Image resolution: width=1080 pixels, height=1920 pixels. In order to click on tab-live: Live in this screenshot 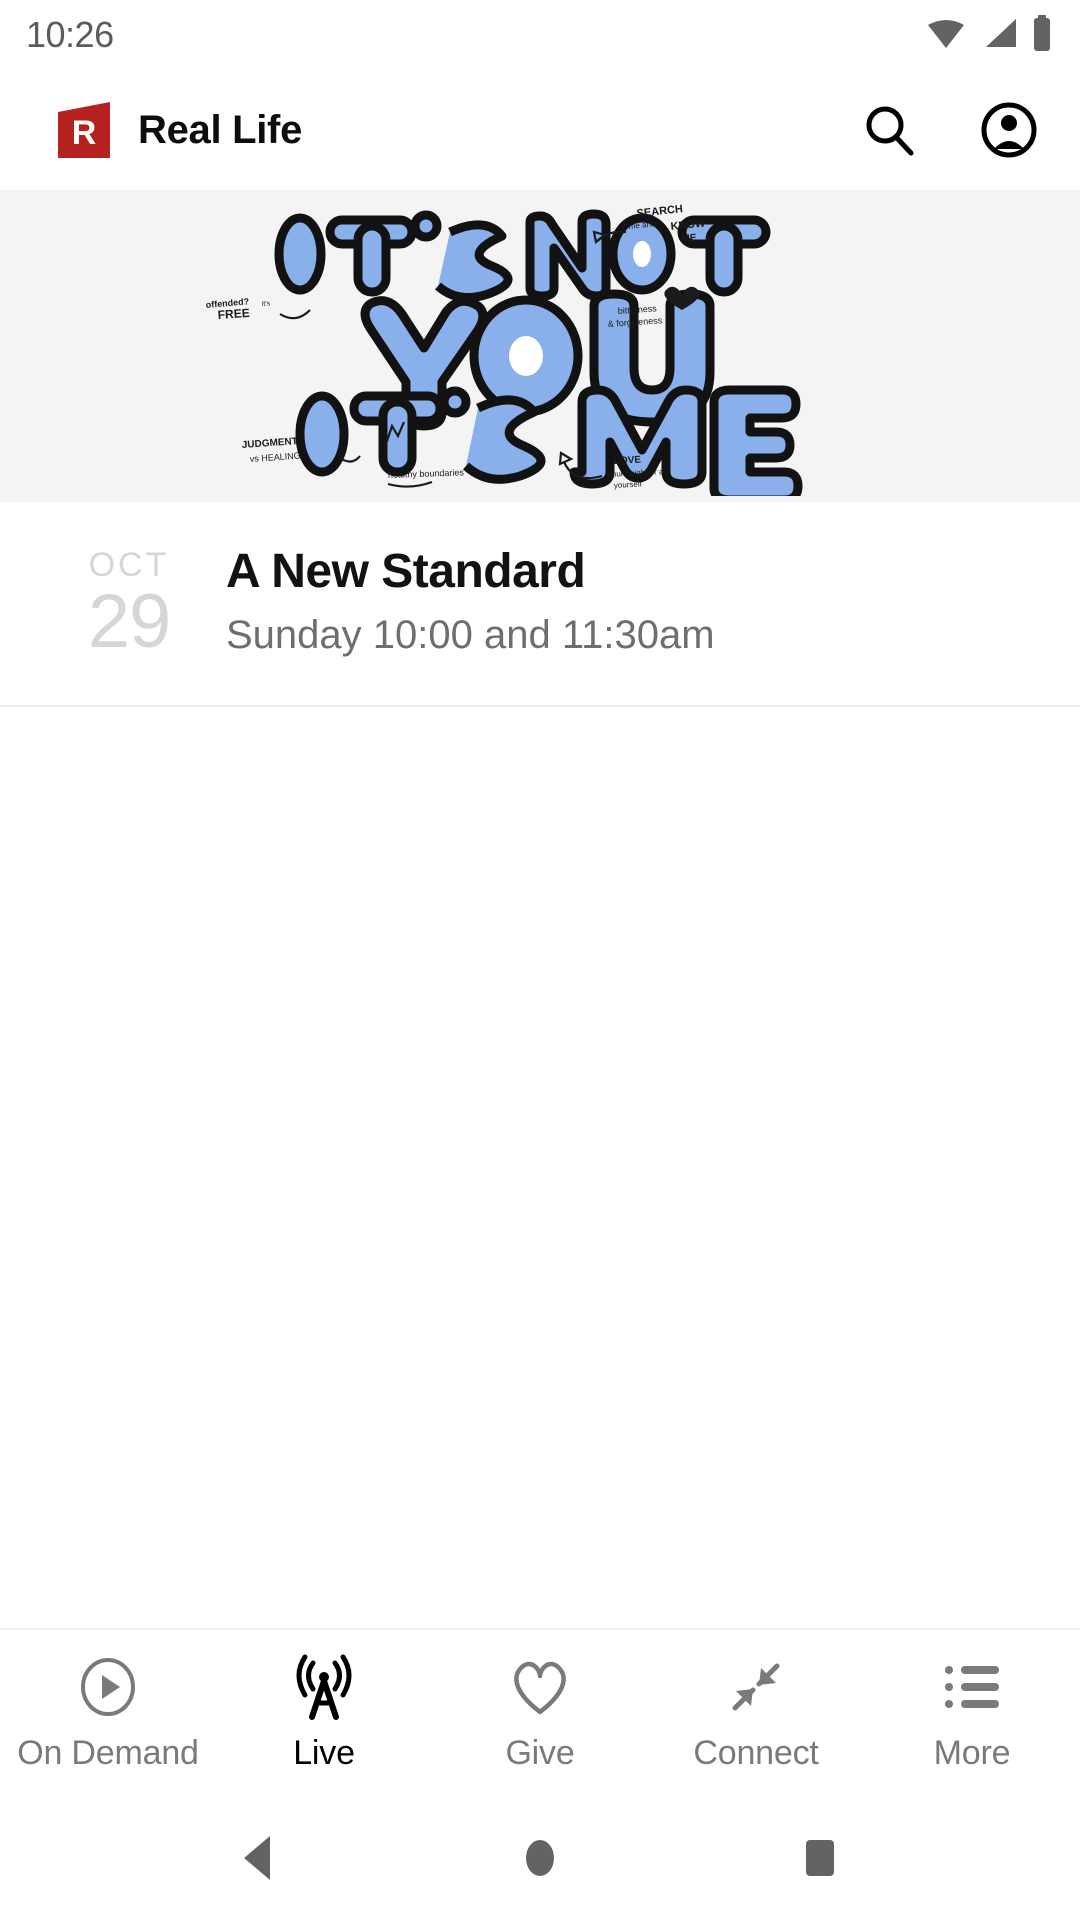, I will do `click(324, 1712)`.